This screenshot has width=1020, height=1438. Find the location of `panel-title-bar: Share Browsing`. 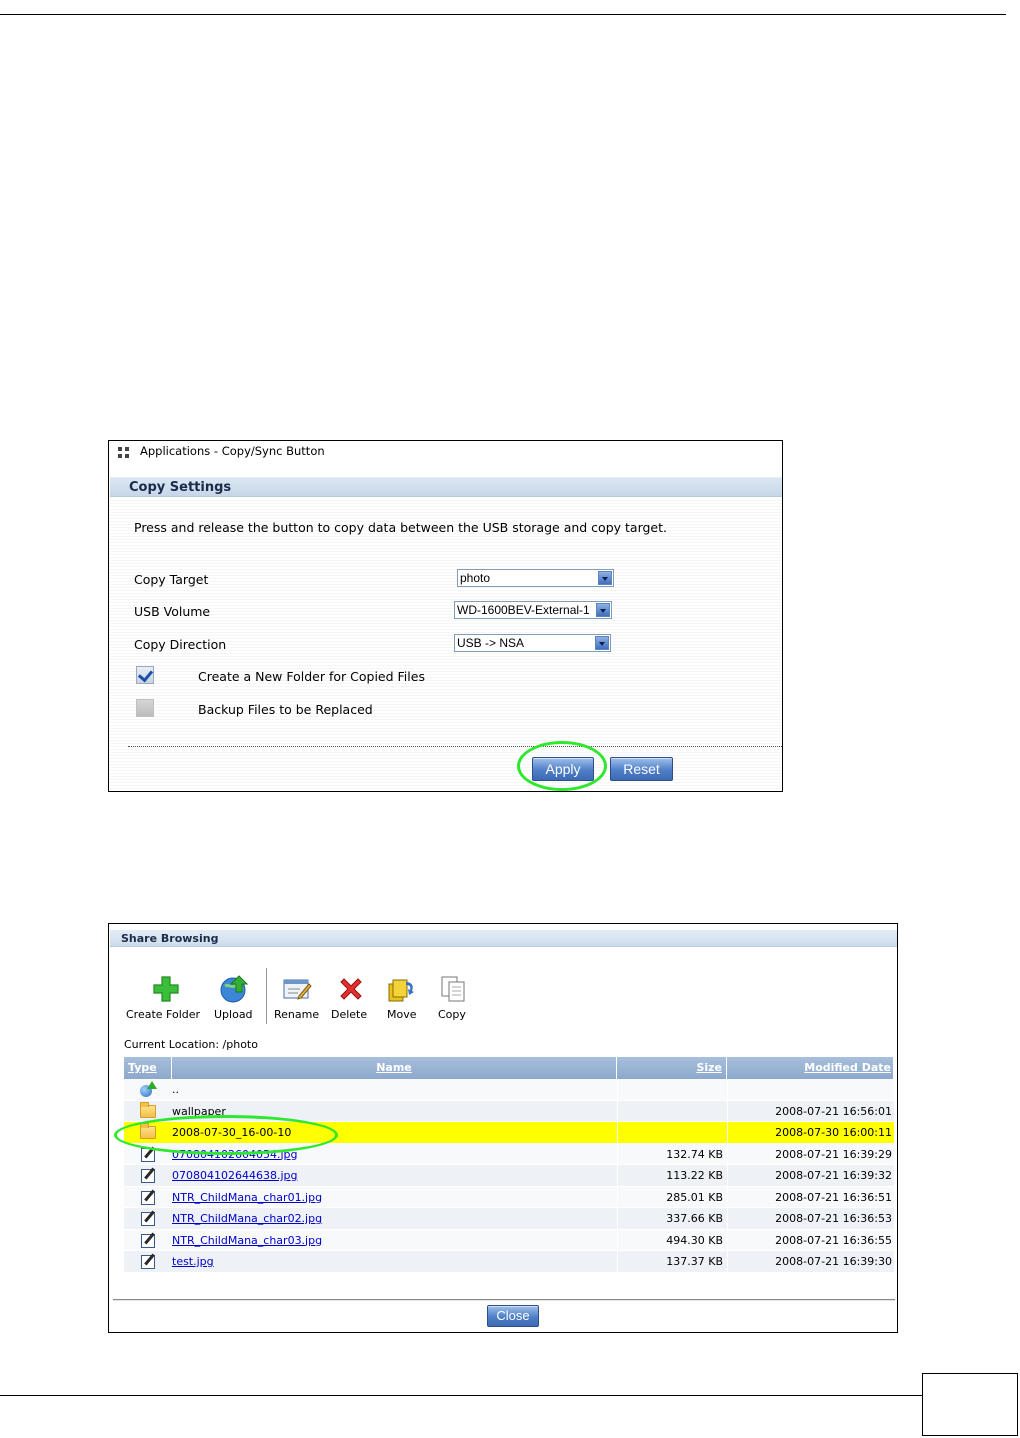

panel-title-bar: Share Browsing is located at coordinates (503, 938).